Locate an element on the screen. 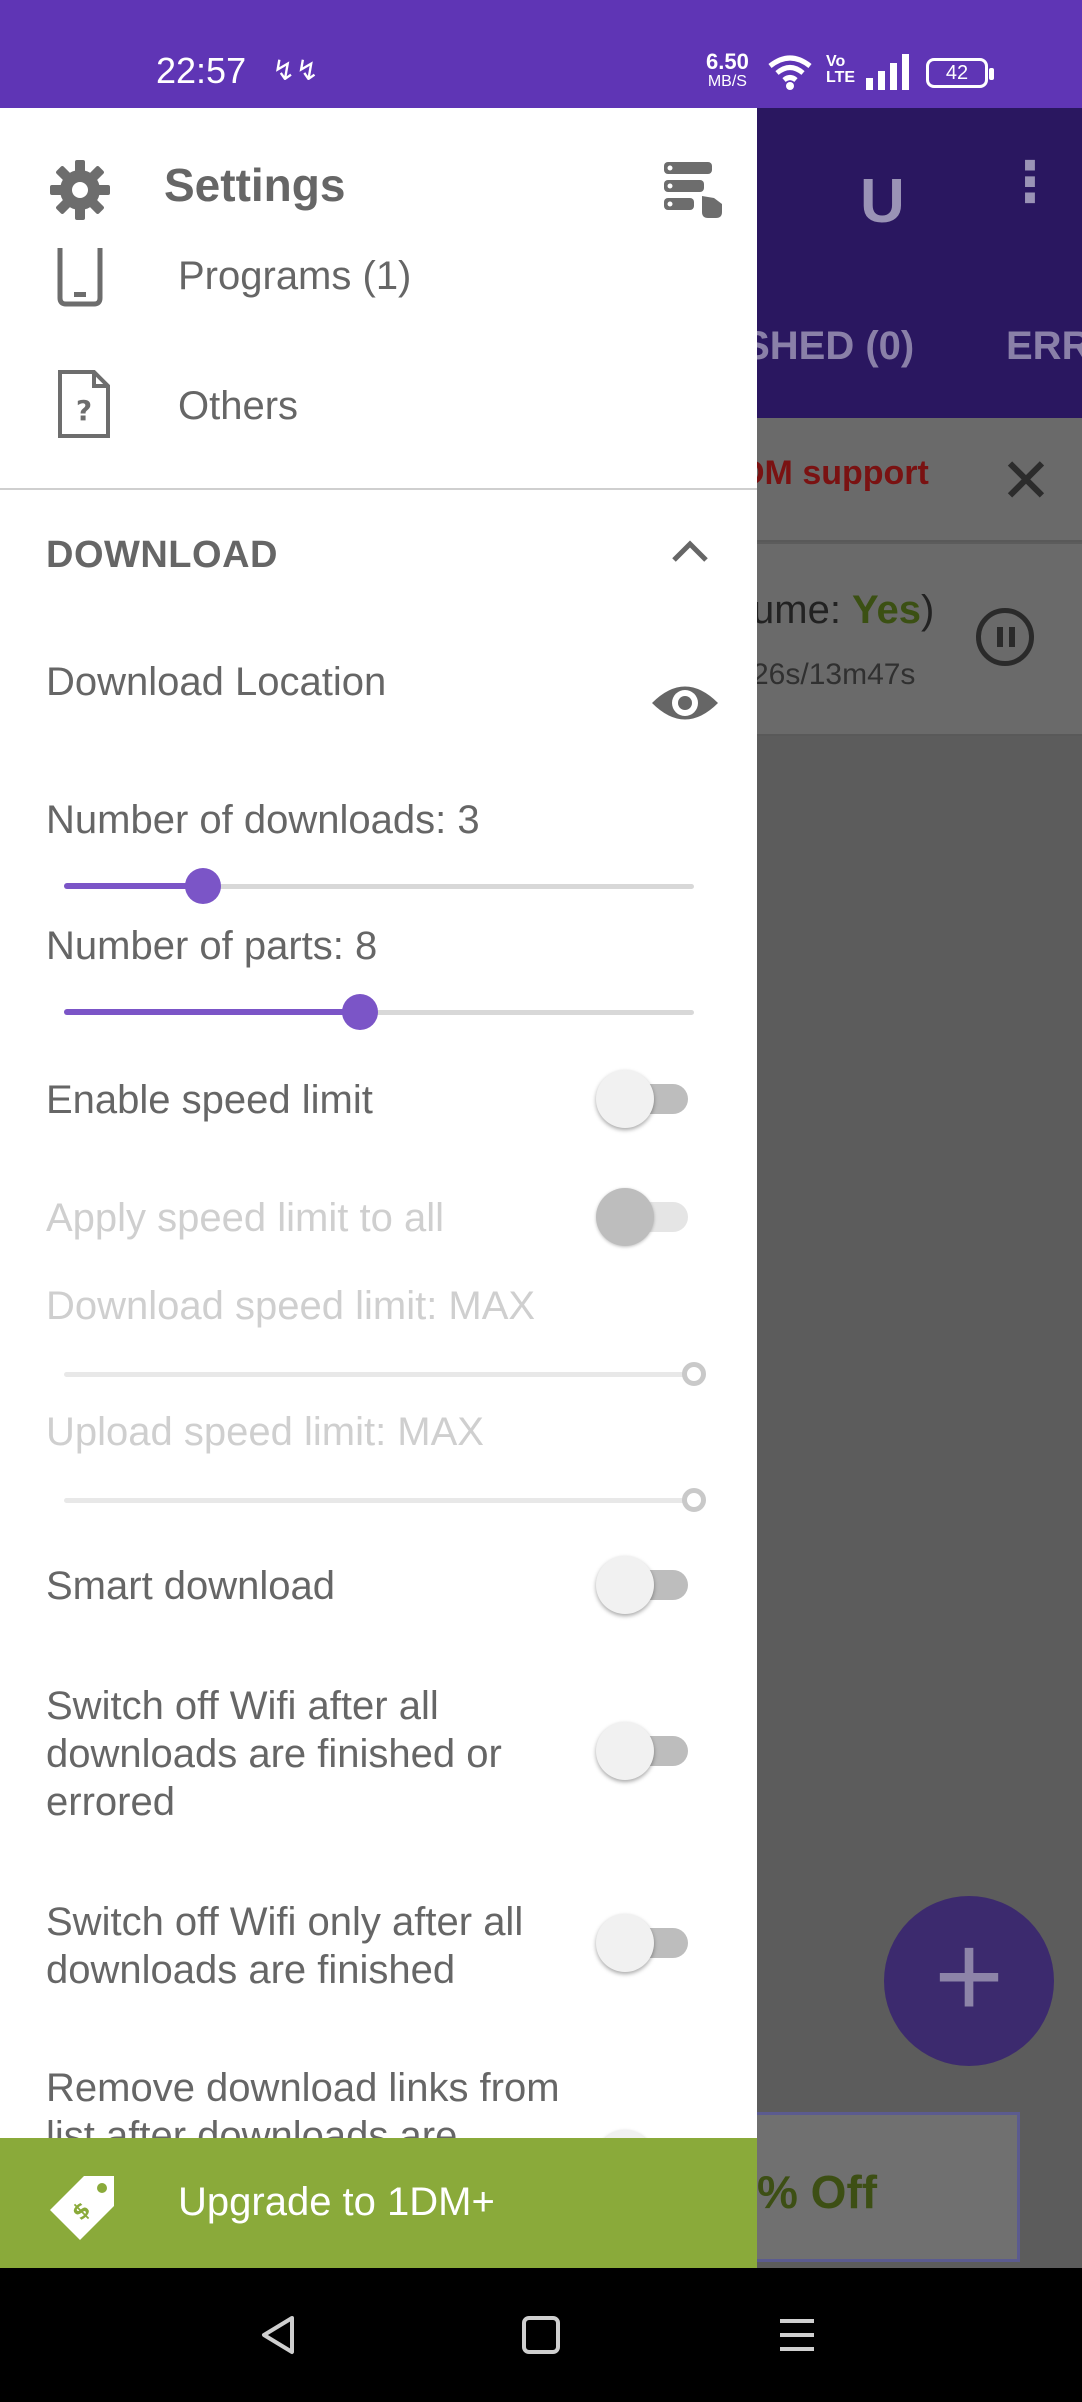 This screenshot has height=2402, width=1082. chevron-up-icon is located at coordinates (690, 554).